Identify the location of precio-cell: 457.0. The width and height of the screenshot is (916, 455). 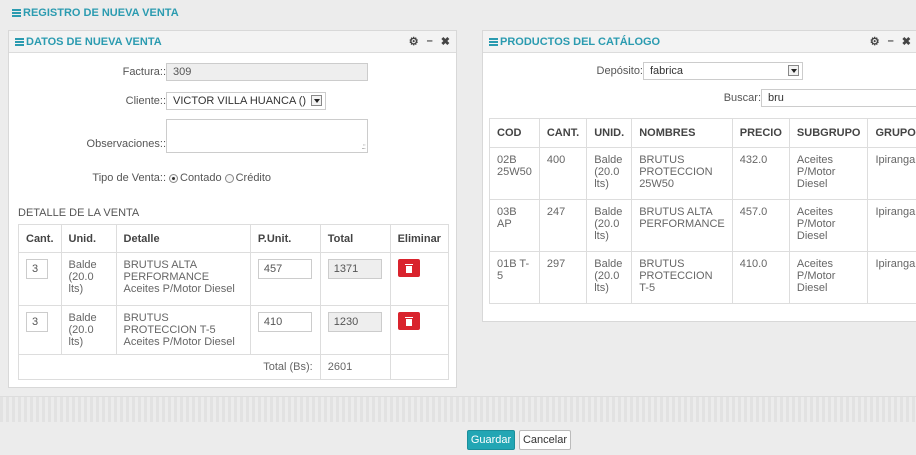
(760, 225).